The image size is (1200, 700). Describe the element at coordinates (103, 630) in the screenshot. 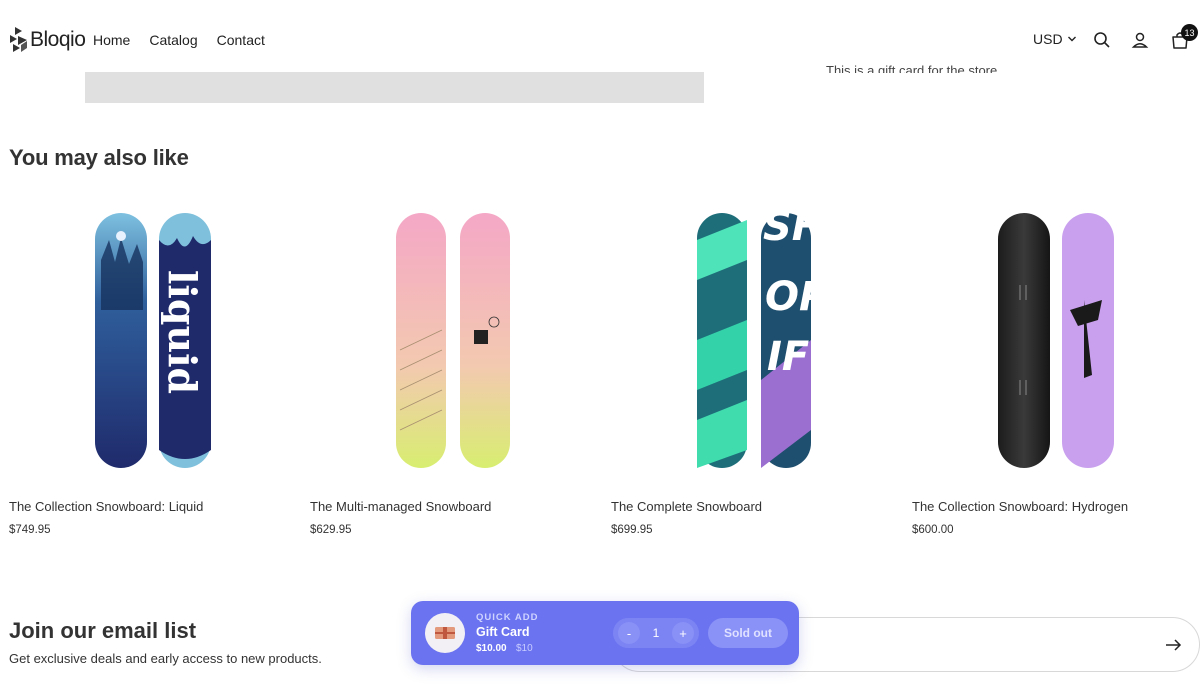

I see `newsletter-title: Join our email list` at that location.